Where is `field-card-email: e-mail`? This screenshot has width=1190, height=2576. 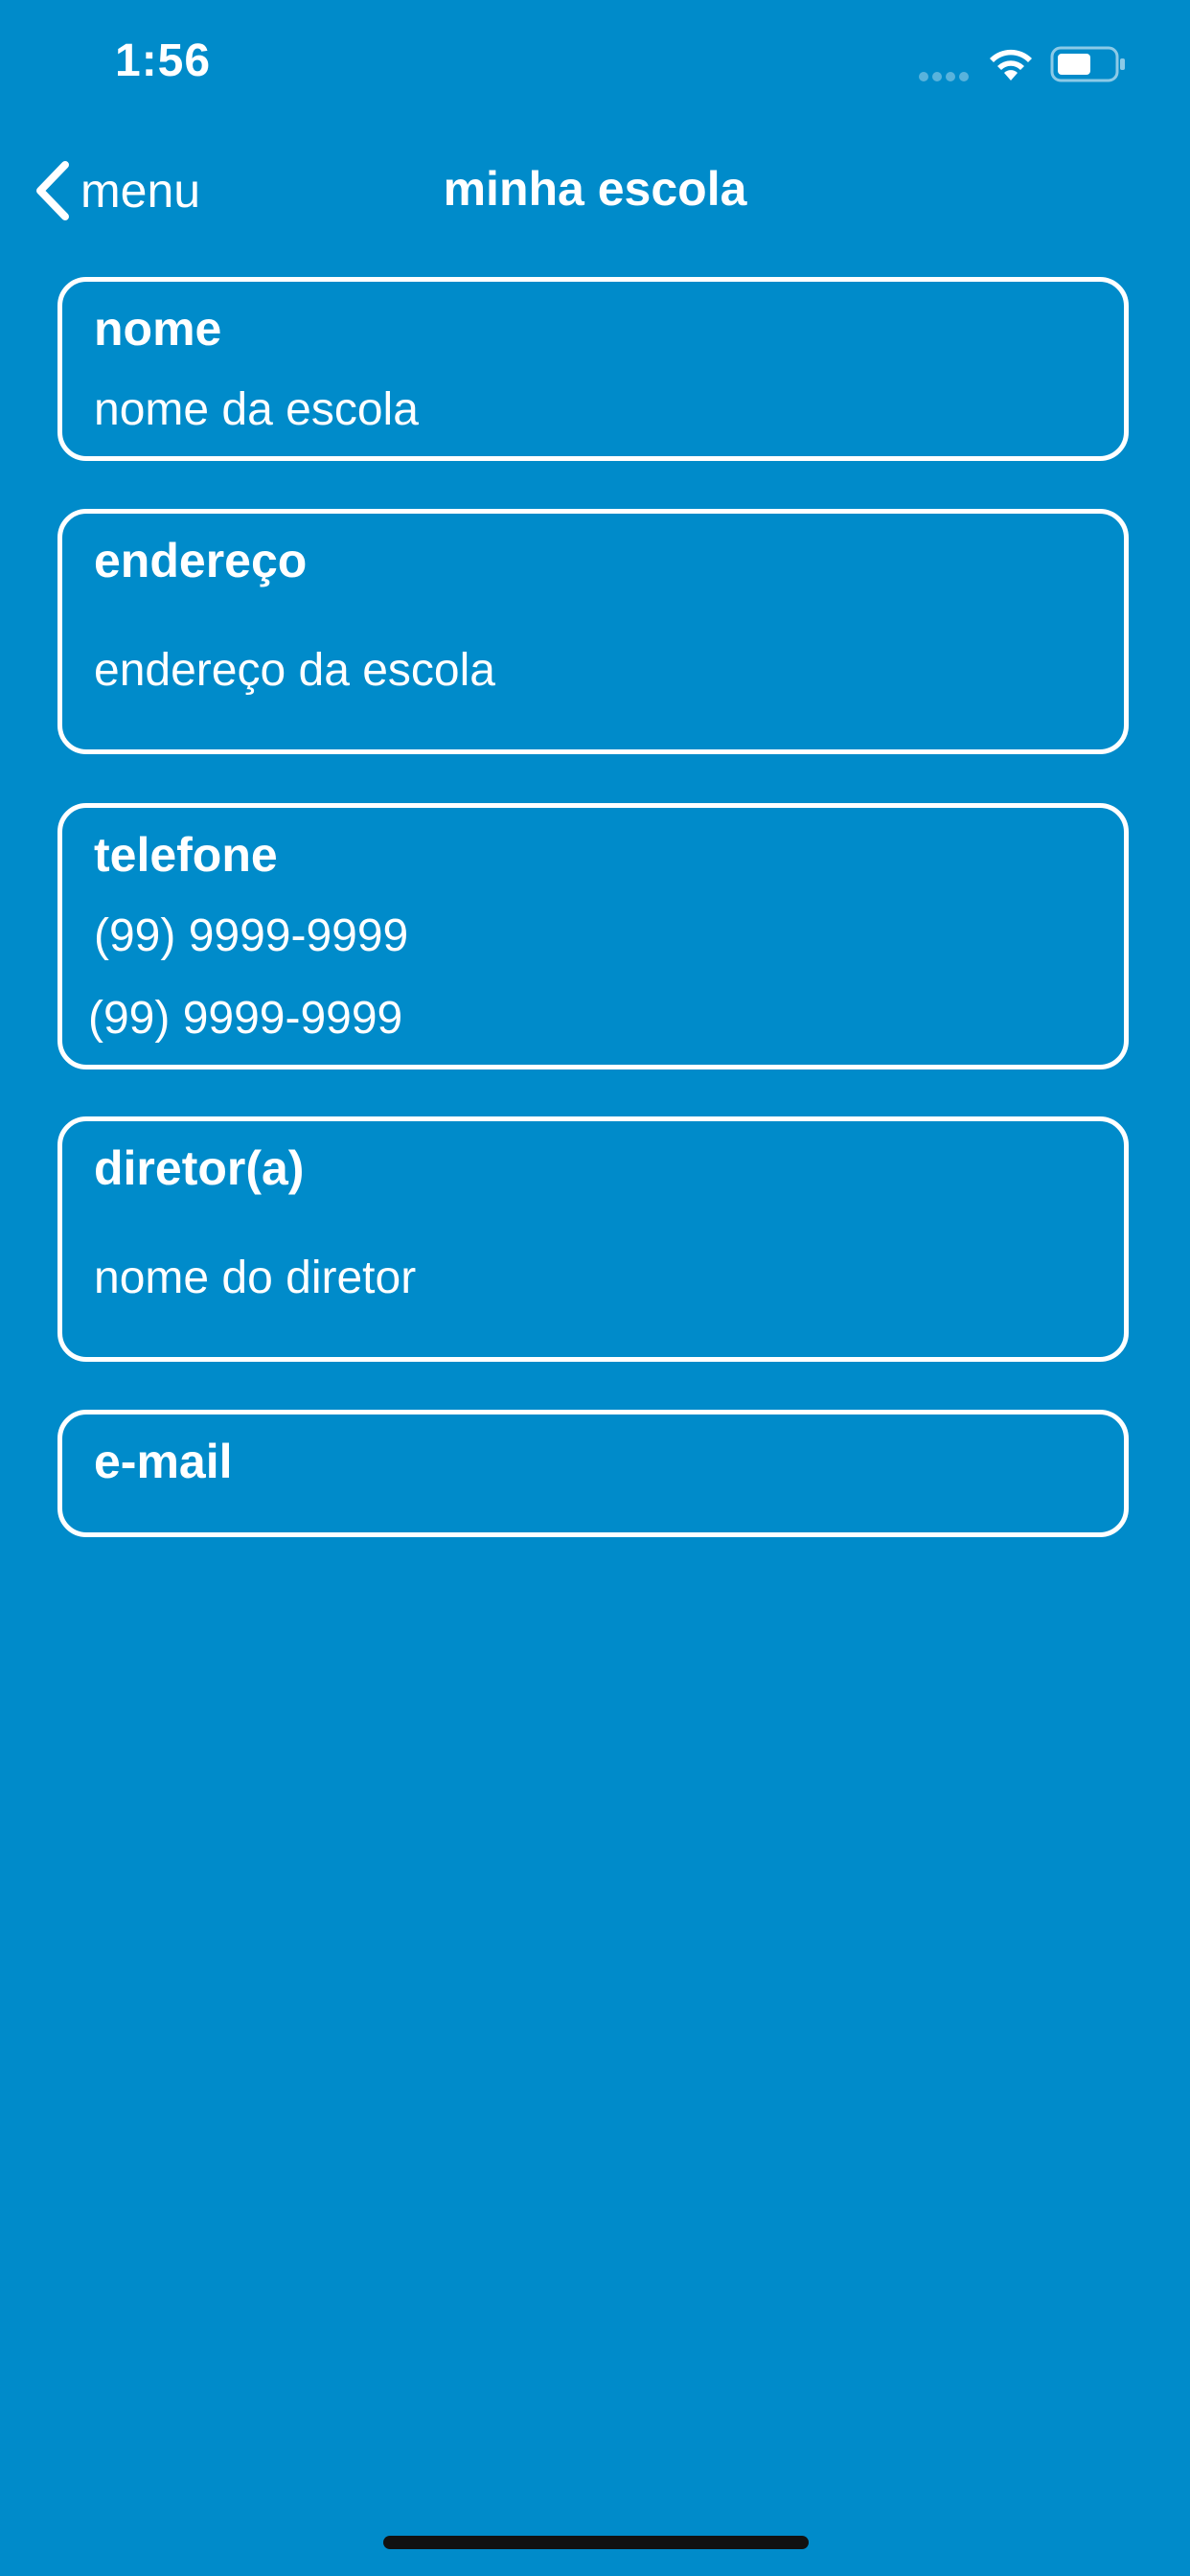 field-card-email: e-mail is located at coordinates (593, 1473).